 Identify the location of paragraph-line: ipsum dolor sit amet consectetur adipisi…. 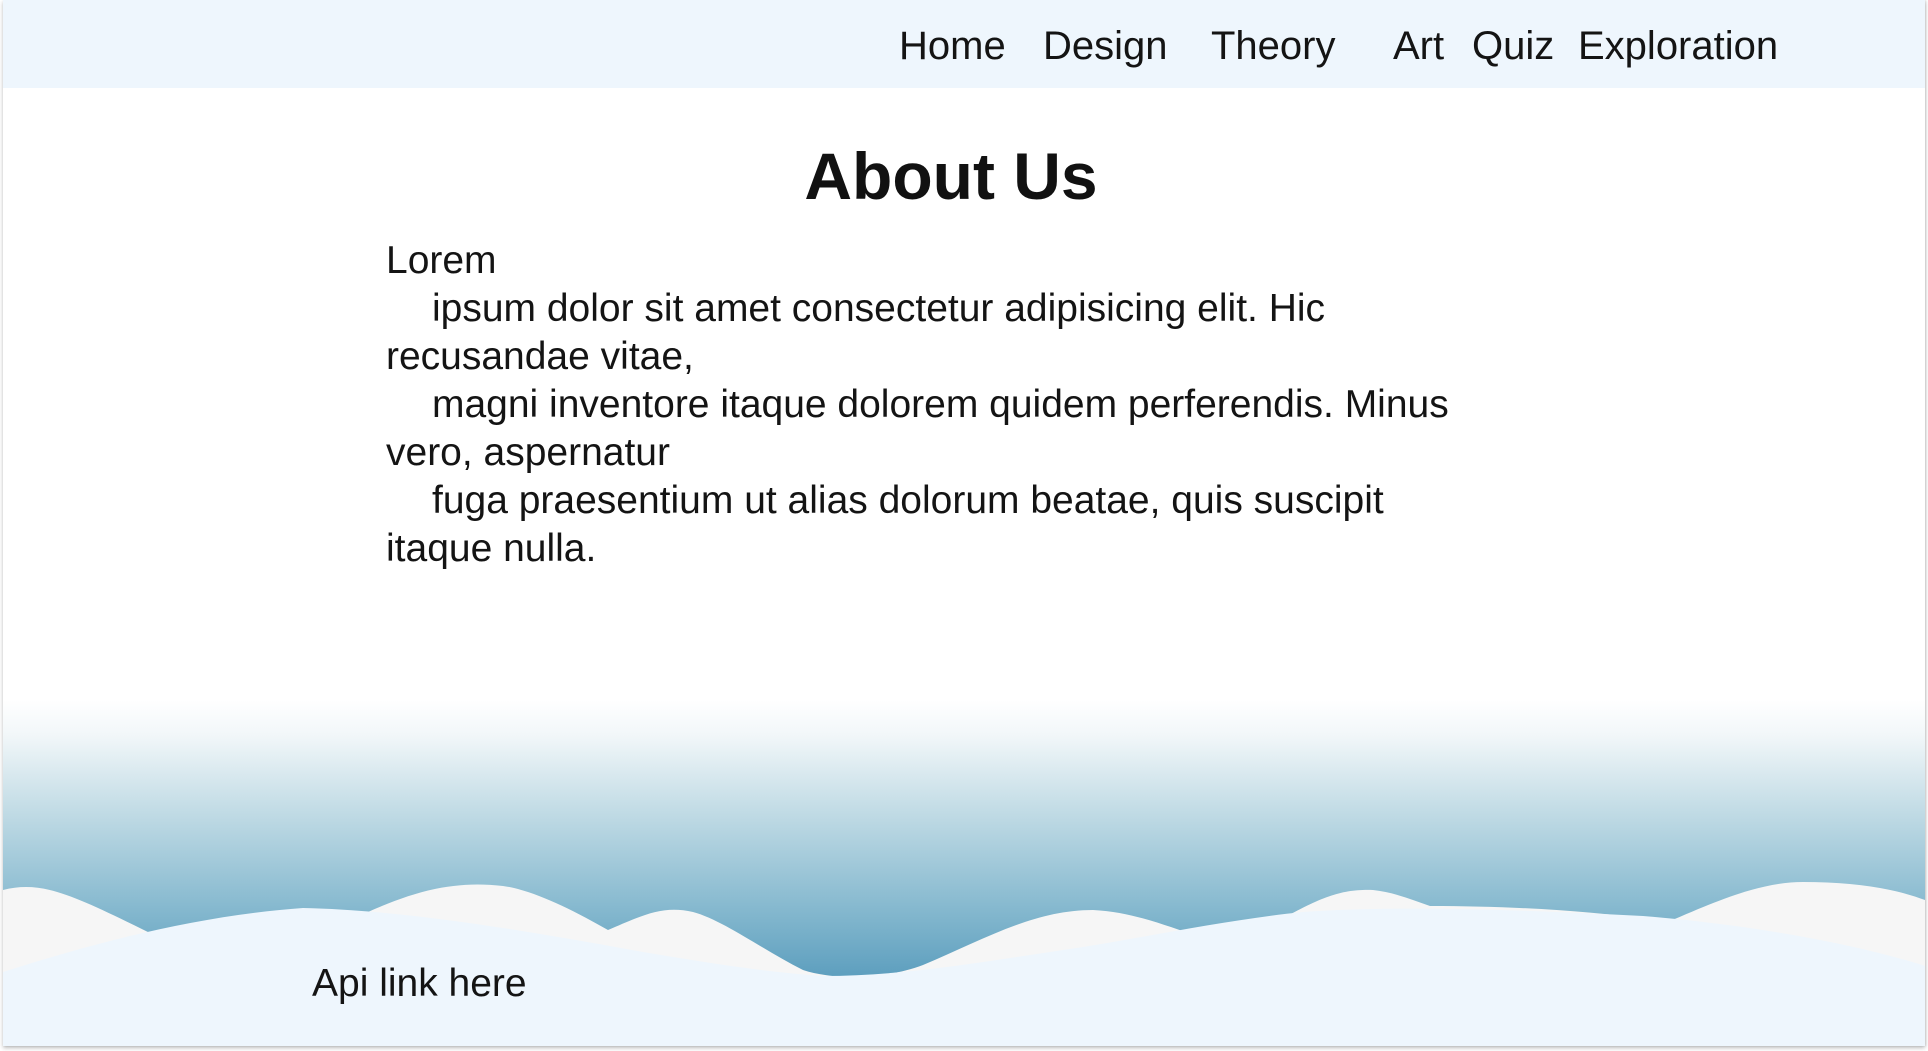
(879, 308).